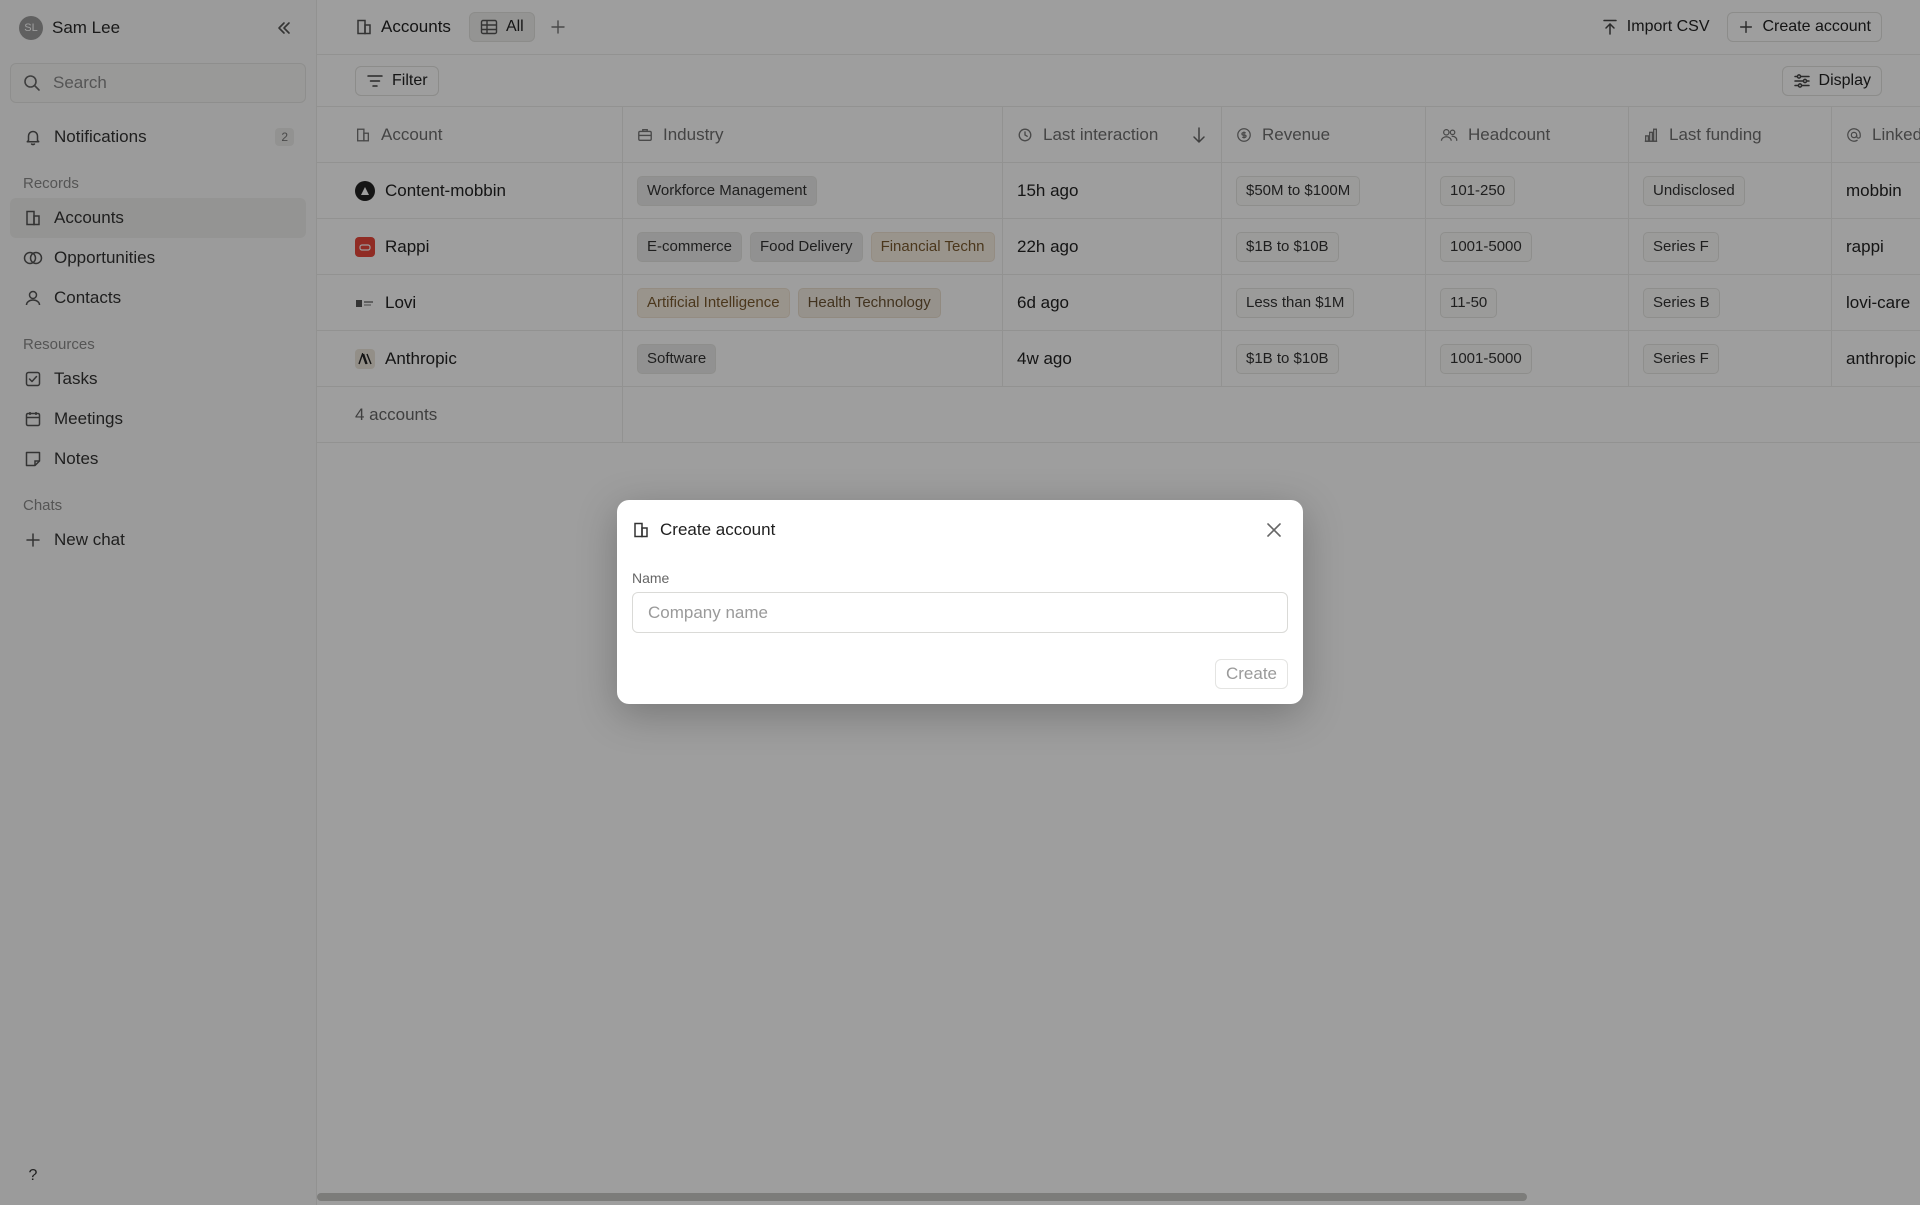  I want to click on dialog-header: Create account, so click(960, 530).